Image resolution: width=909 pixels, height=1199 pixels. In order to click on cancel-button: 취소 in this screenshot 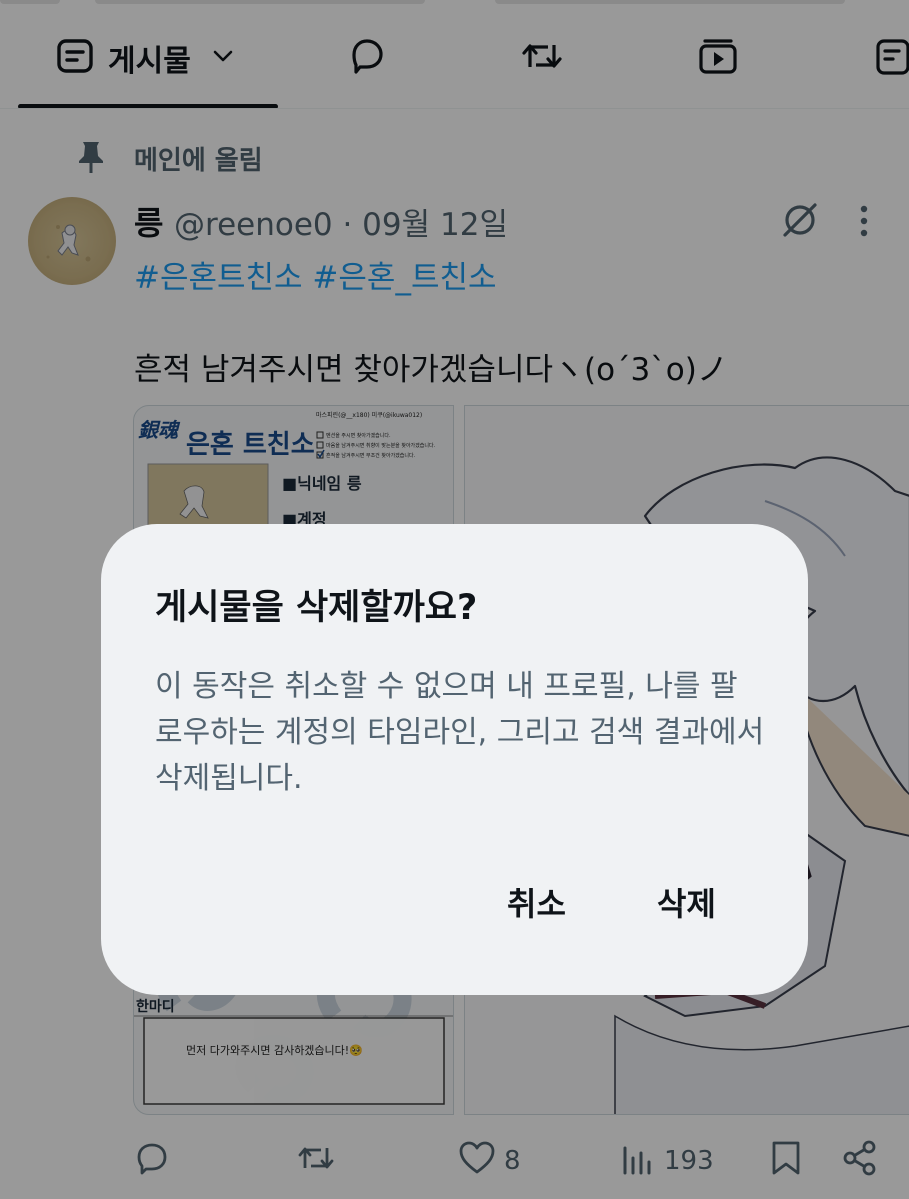, I will do `click(536, 902)`.